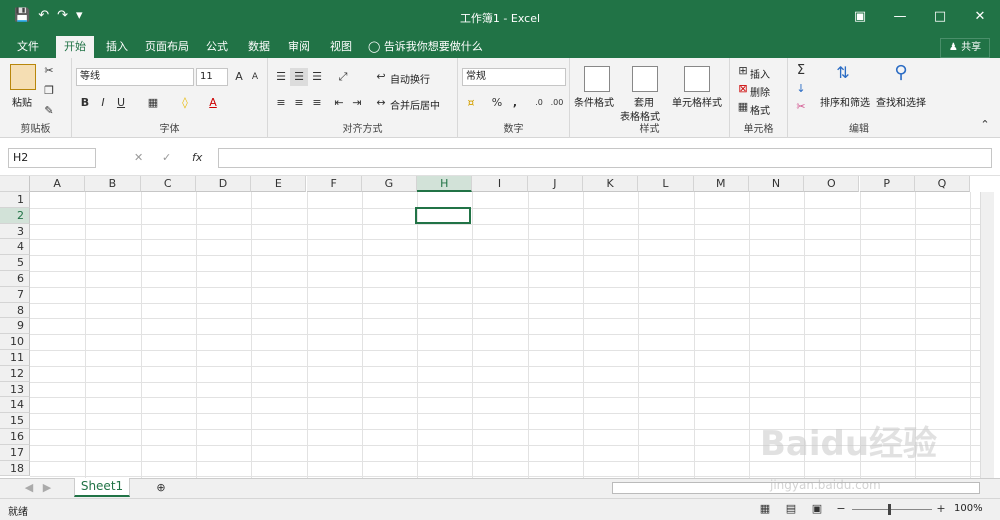 This screenshot has width=1000, height=520. I want to click on tab-data: 数据, so click(259, 47).